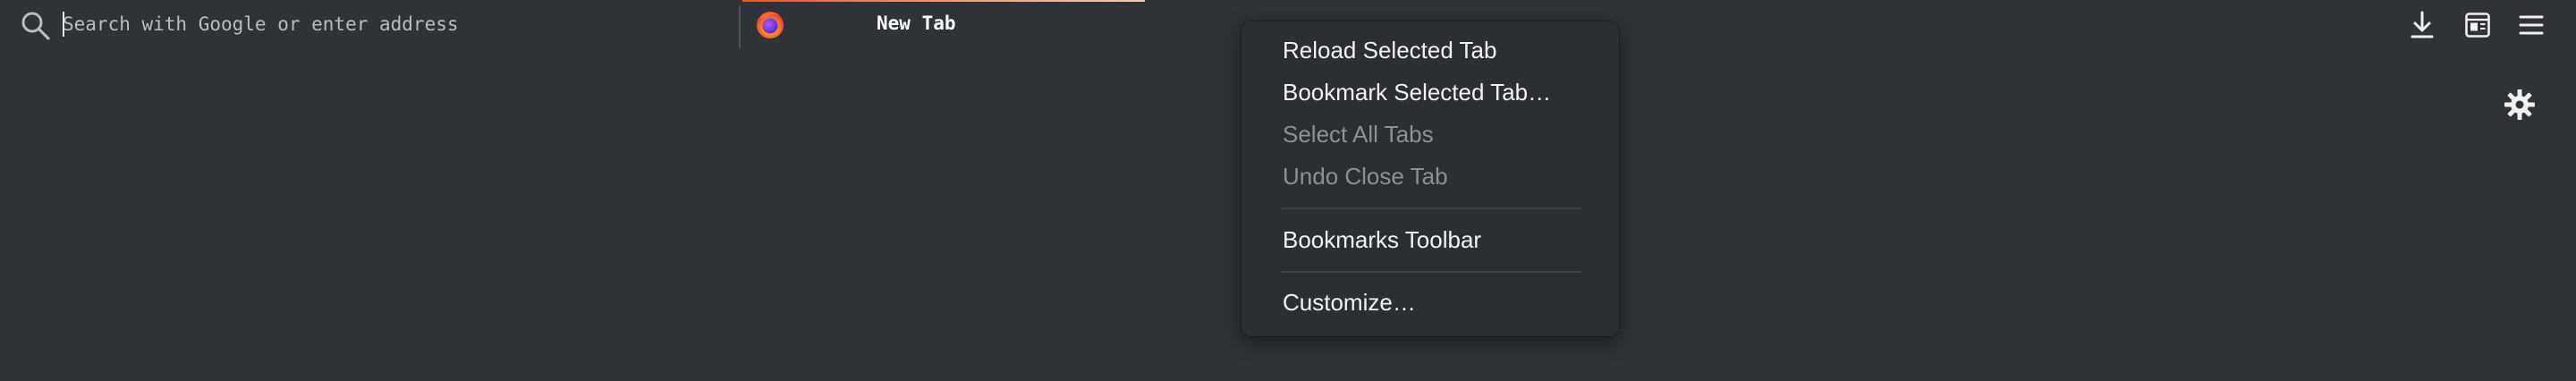 The height and width of the screenshot is (381, 2576). Describe the element at coordinates (740, 26) in the screenshot. I see `toolbar-divider` at that location.